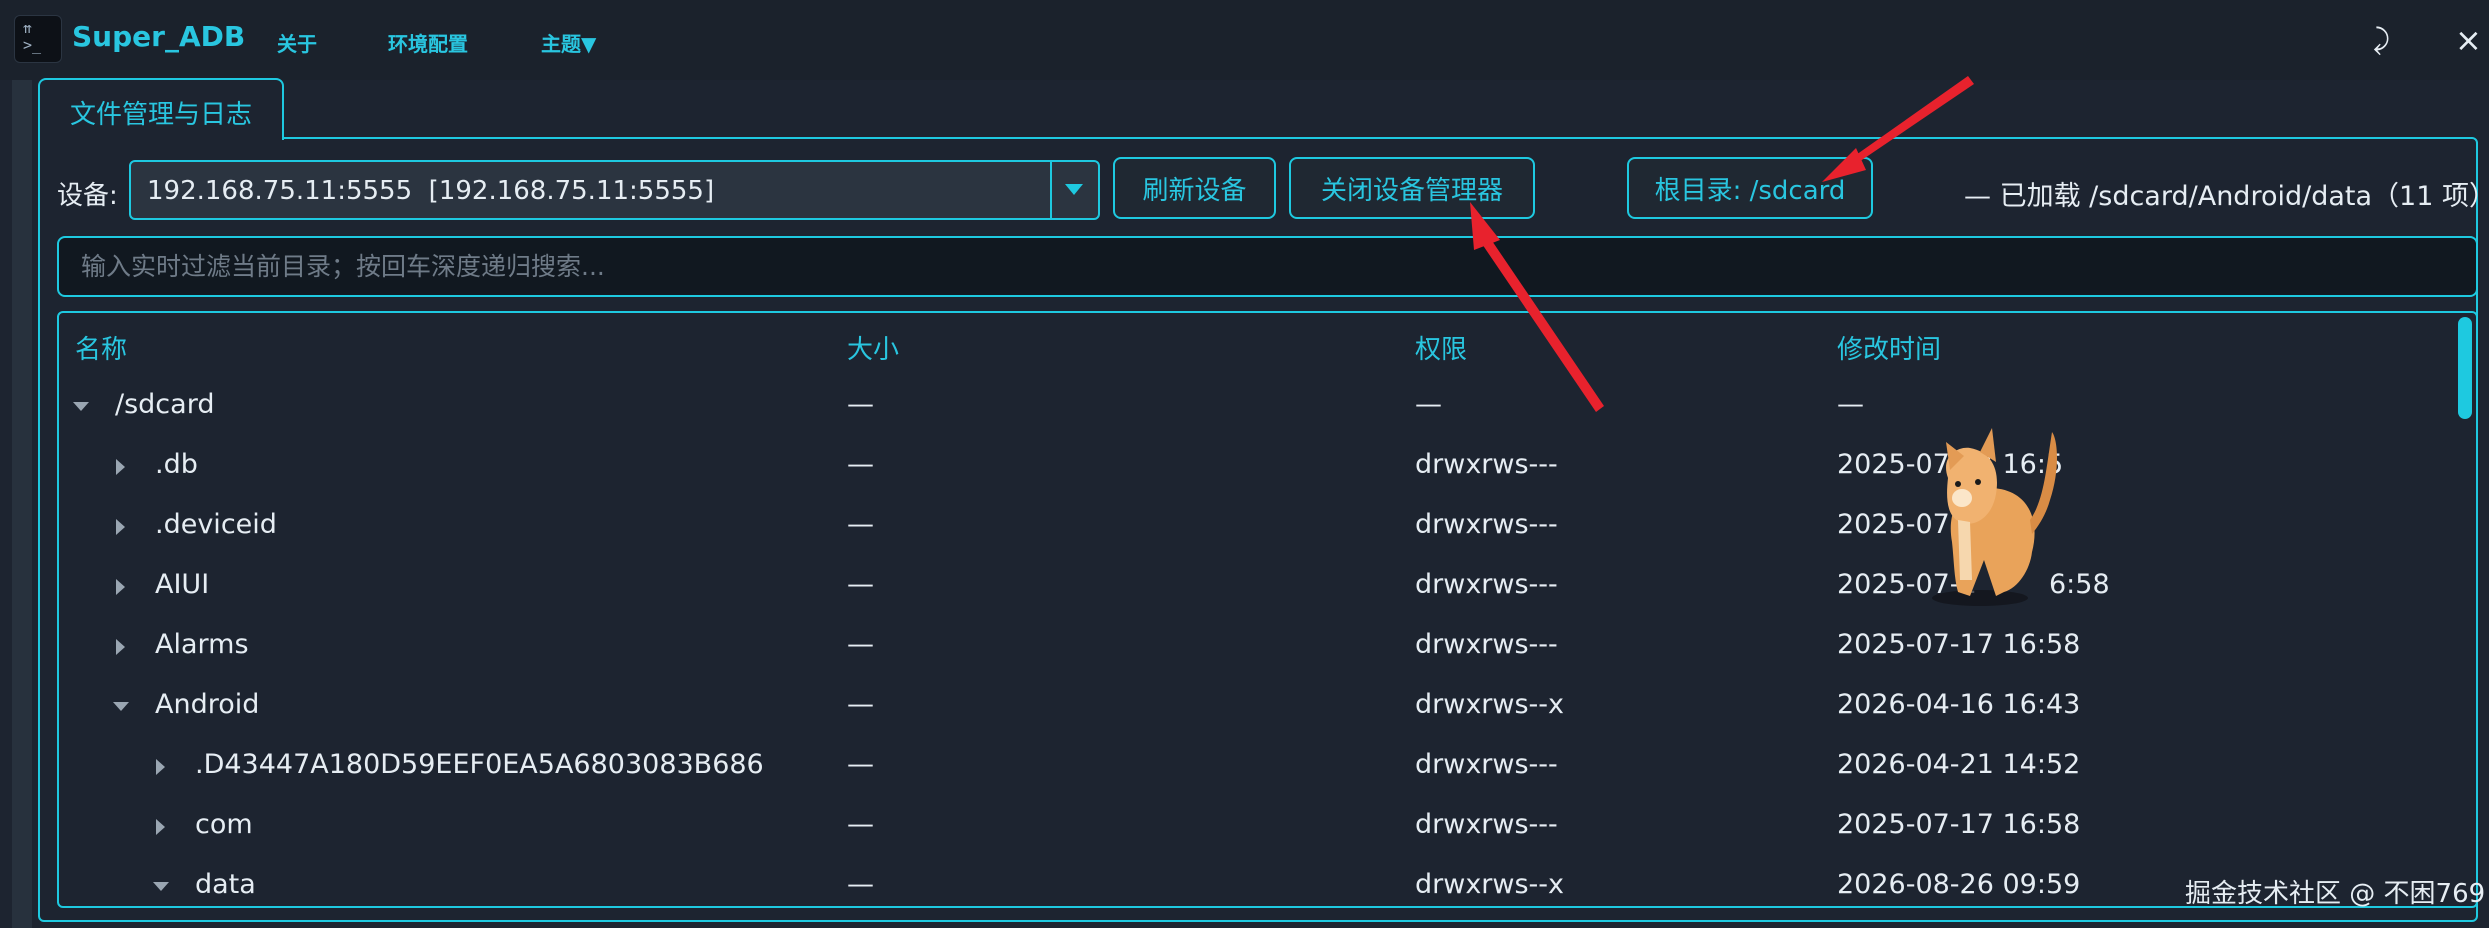 The height and width of the screenshot is (928, 2489). I want to click on tab-file-manager: 文件管理与日志, so click(161, 109).